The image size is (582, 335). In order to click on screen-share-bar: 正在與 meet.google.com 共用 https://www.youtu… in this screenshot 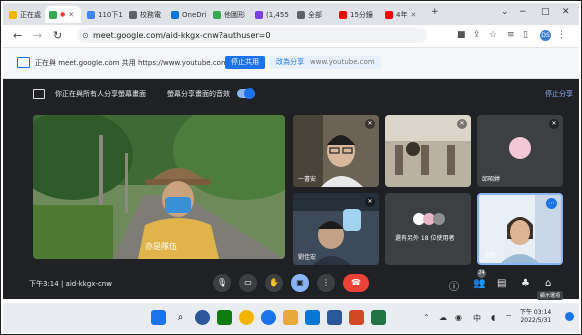, I will do `click(291, 63)`.